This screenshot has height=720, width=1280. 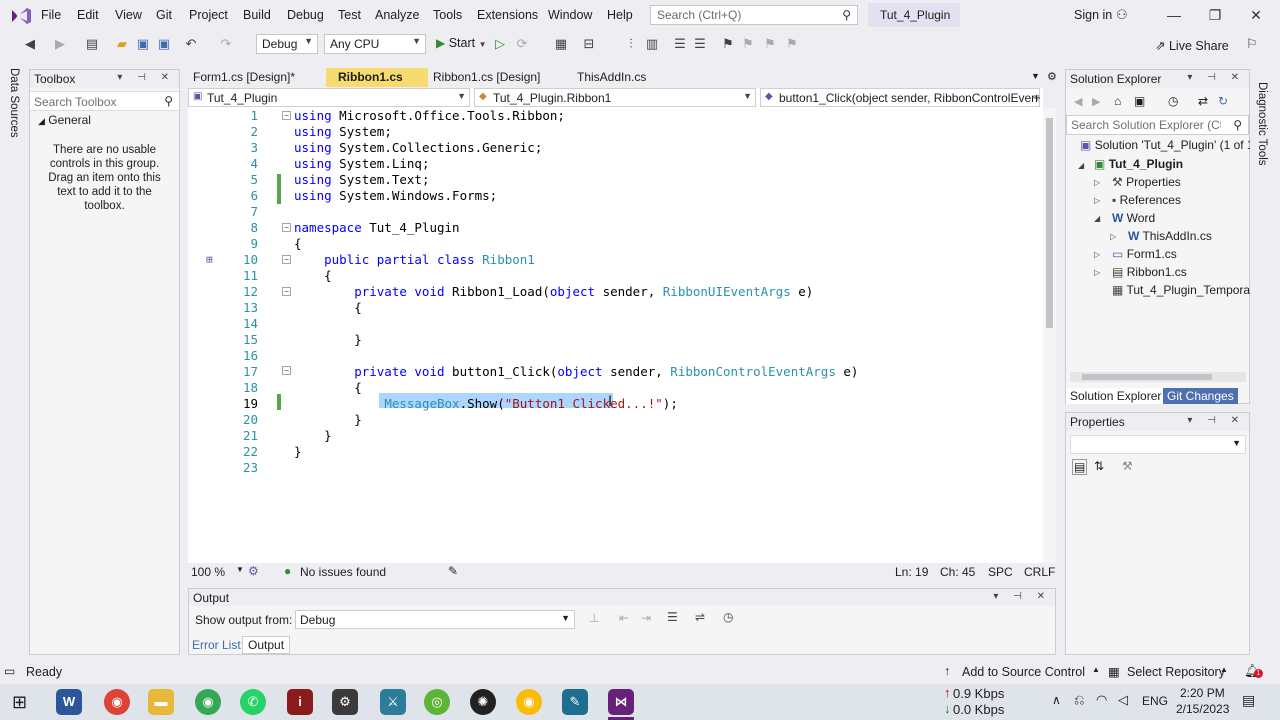 I want to click on feedback-icon: ⚐, so click(x=1252, y=44).